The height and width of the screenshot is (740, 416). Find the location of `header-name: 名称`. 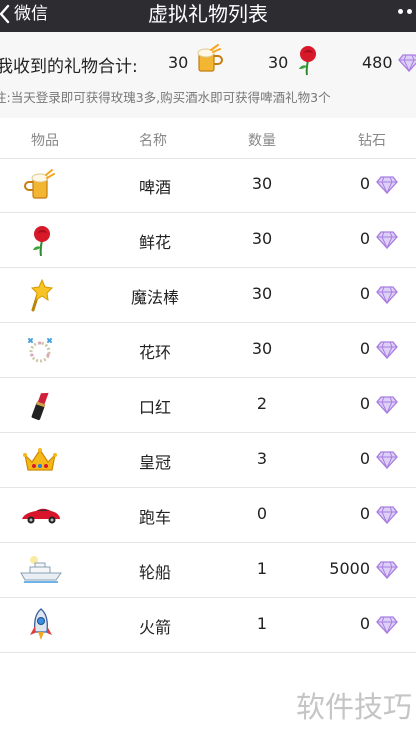

header-name: 名称 is located at coordinates (153, 141).